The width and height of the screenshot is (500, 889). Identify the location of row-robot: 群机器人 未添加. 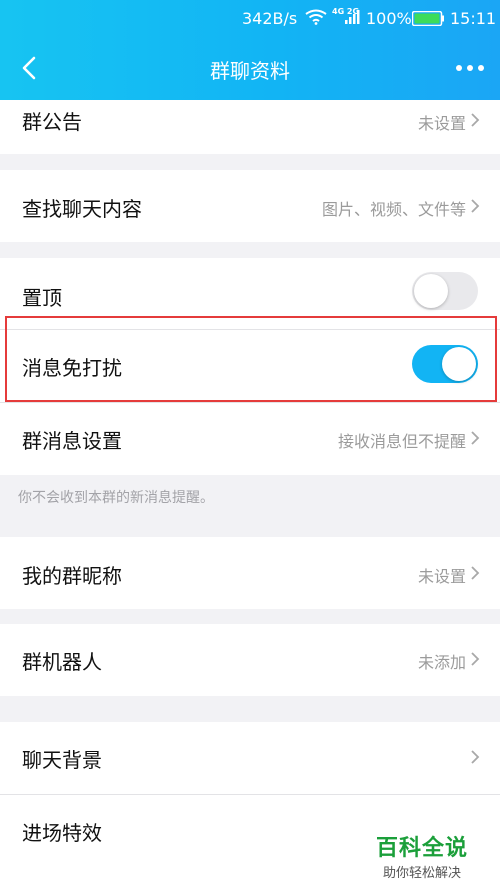
(250, 660).